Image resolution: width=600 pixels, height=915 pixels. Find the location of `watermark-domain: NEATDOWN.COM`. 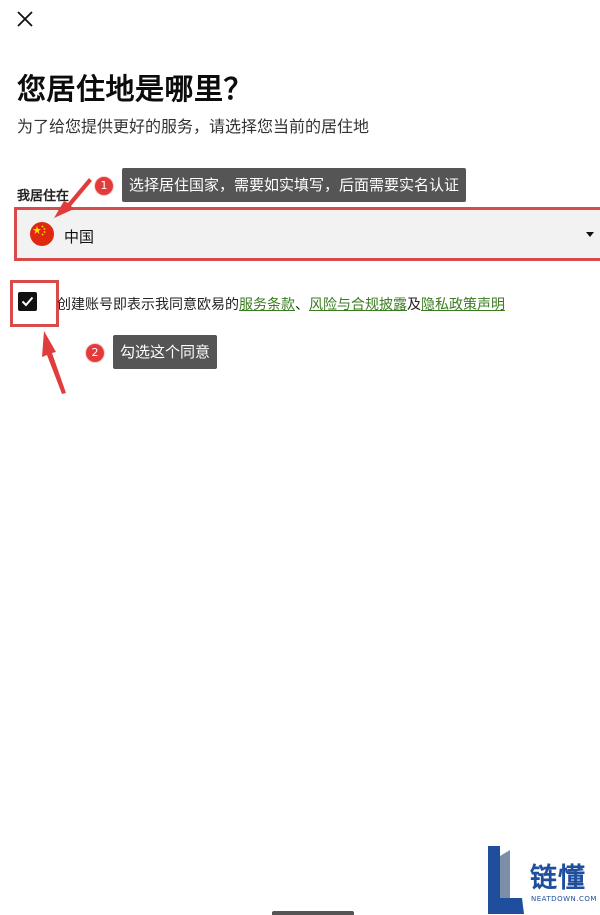

watermark-domain: NEATDOWN.COM is located at coordinates (564, 899).